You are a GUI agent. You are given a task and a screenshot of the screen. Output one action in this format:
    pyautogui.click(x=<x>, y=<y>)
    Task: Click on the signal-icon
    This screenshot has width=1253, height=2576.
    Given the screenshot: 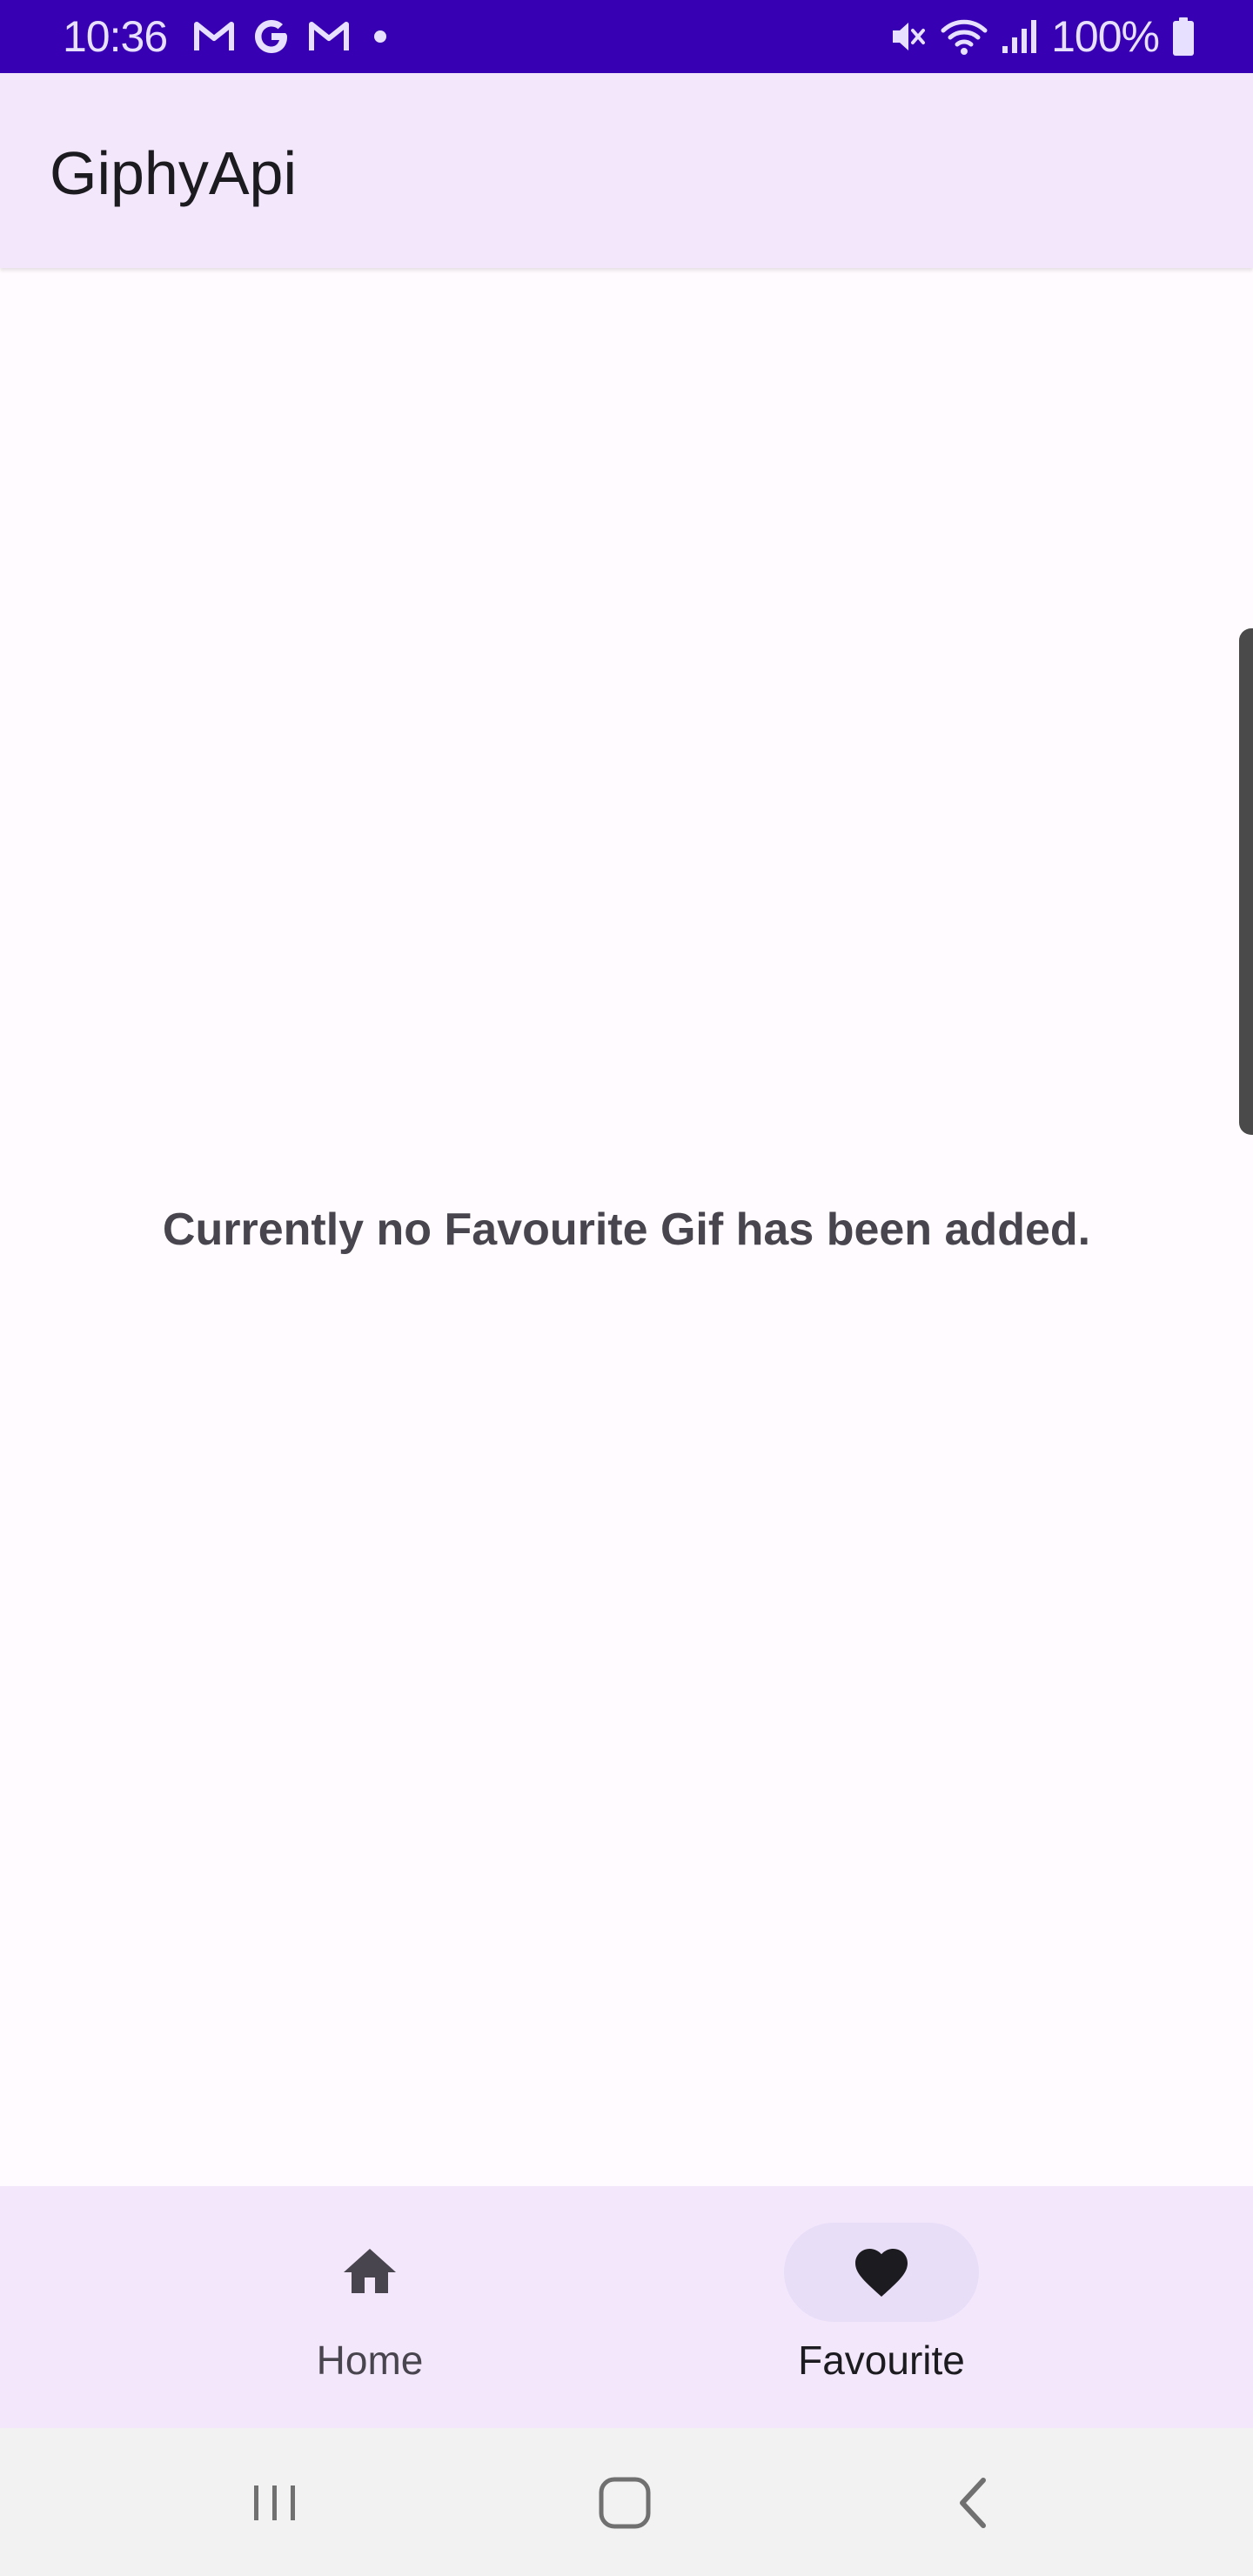 What is the action you would take?
    pyautogui.click(x=1020, y=37)
    